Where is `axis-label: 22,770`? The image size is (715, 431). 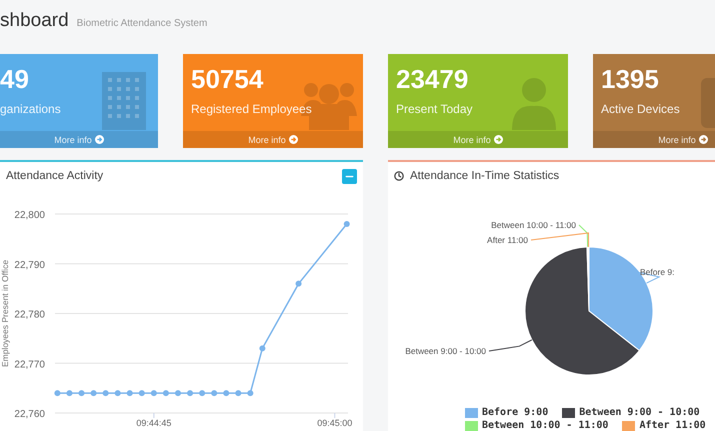 axis-label: 22,770 is located at coordinates (29, 364).